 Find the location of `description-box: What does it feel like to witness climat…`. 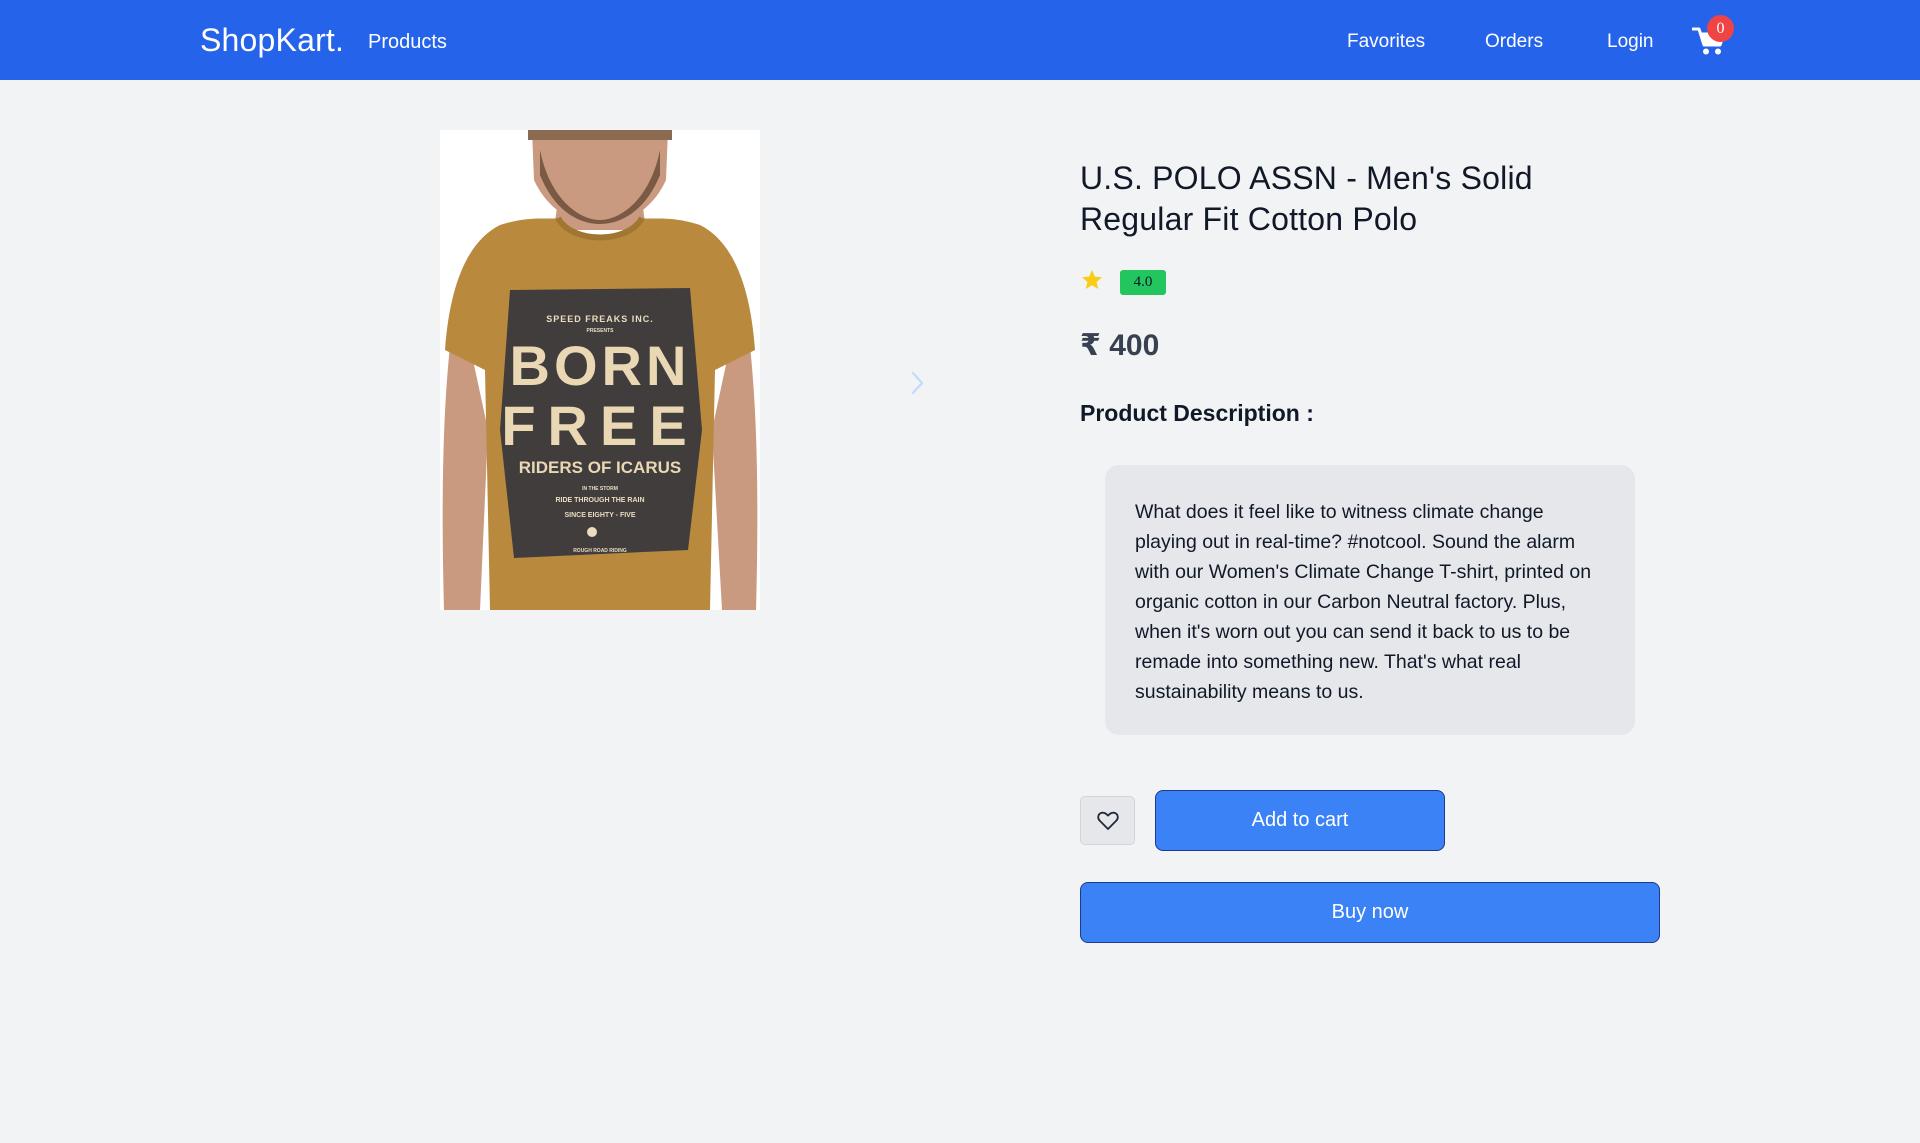

description-box: What does it feel like to witness climat… is located at coordinates (1370, 600).